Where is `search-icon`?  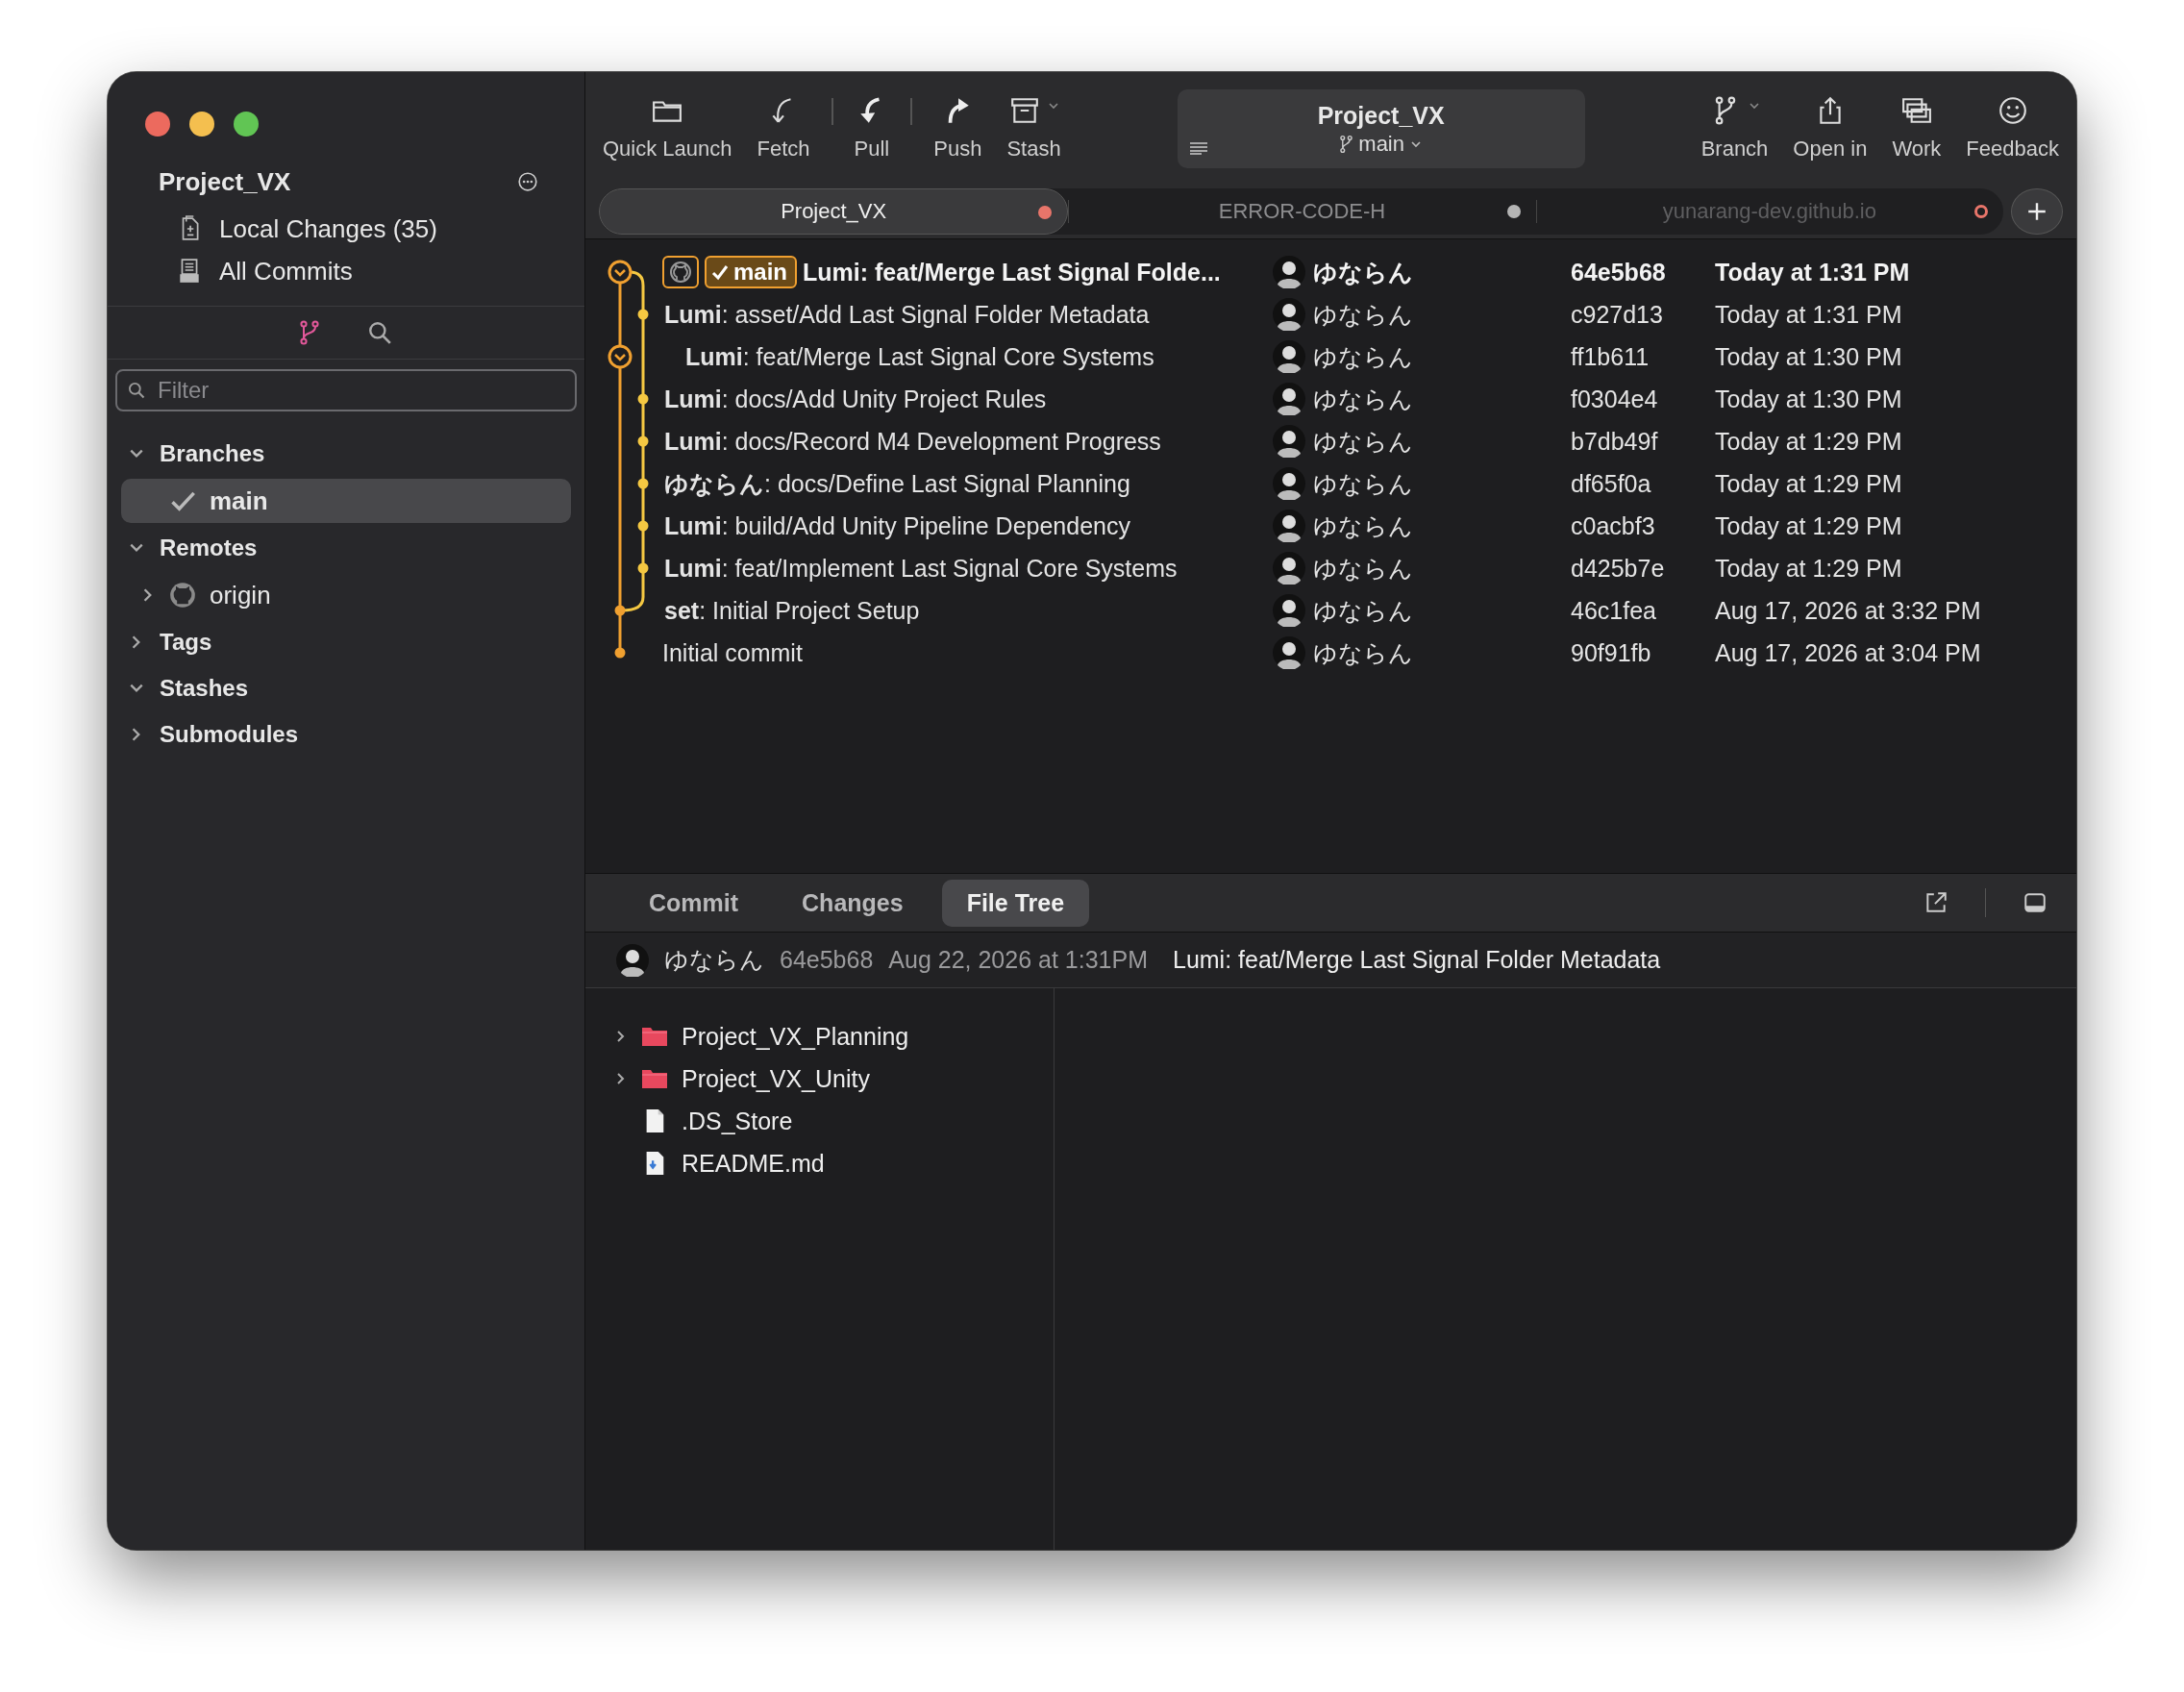 search-icon is located at coordinates (380, 332).